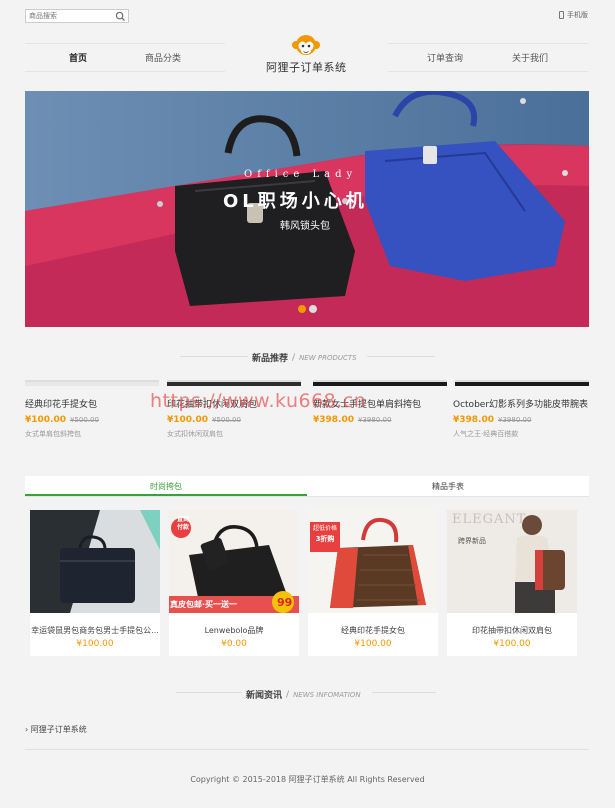 This screenshot has width=615, height=808. What do you see at coordinates (489, 519) in the screenshot?
I see `poster-brand: ELEGANT` at bounding box center [489, 519].